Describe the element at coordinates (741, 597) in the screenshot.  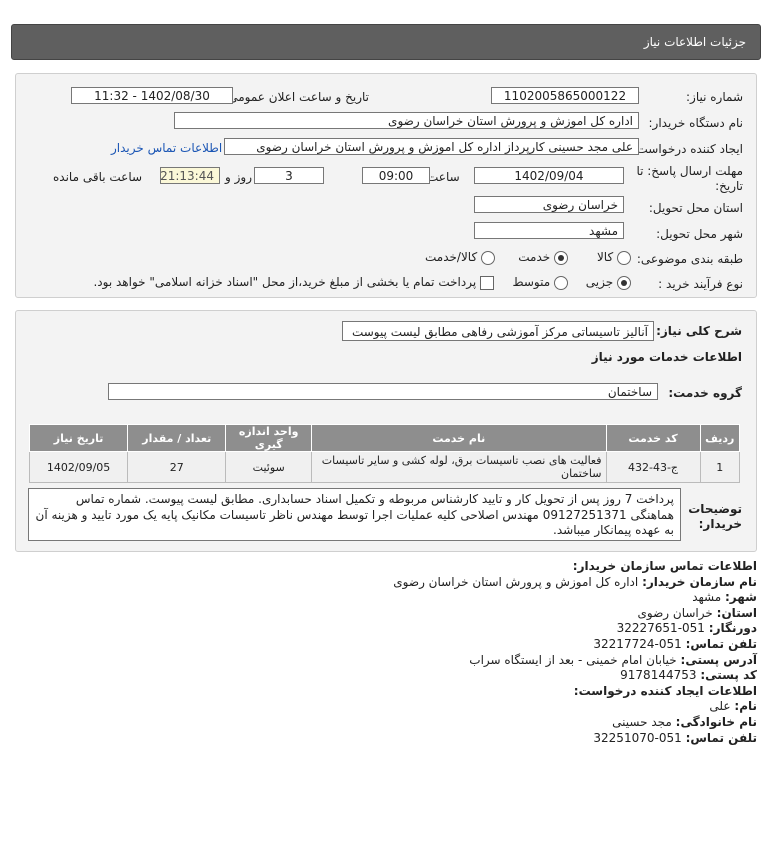
I see `contact-city-label: شهر:` at that location.